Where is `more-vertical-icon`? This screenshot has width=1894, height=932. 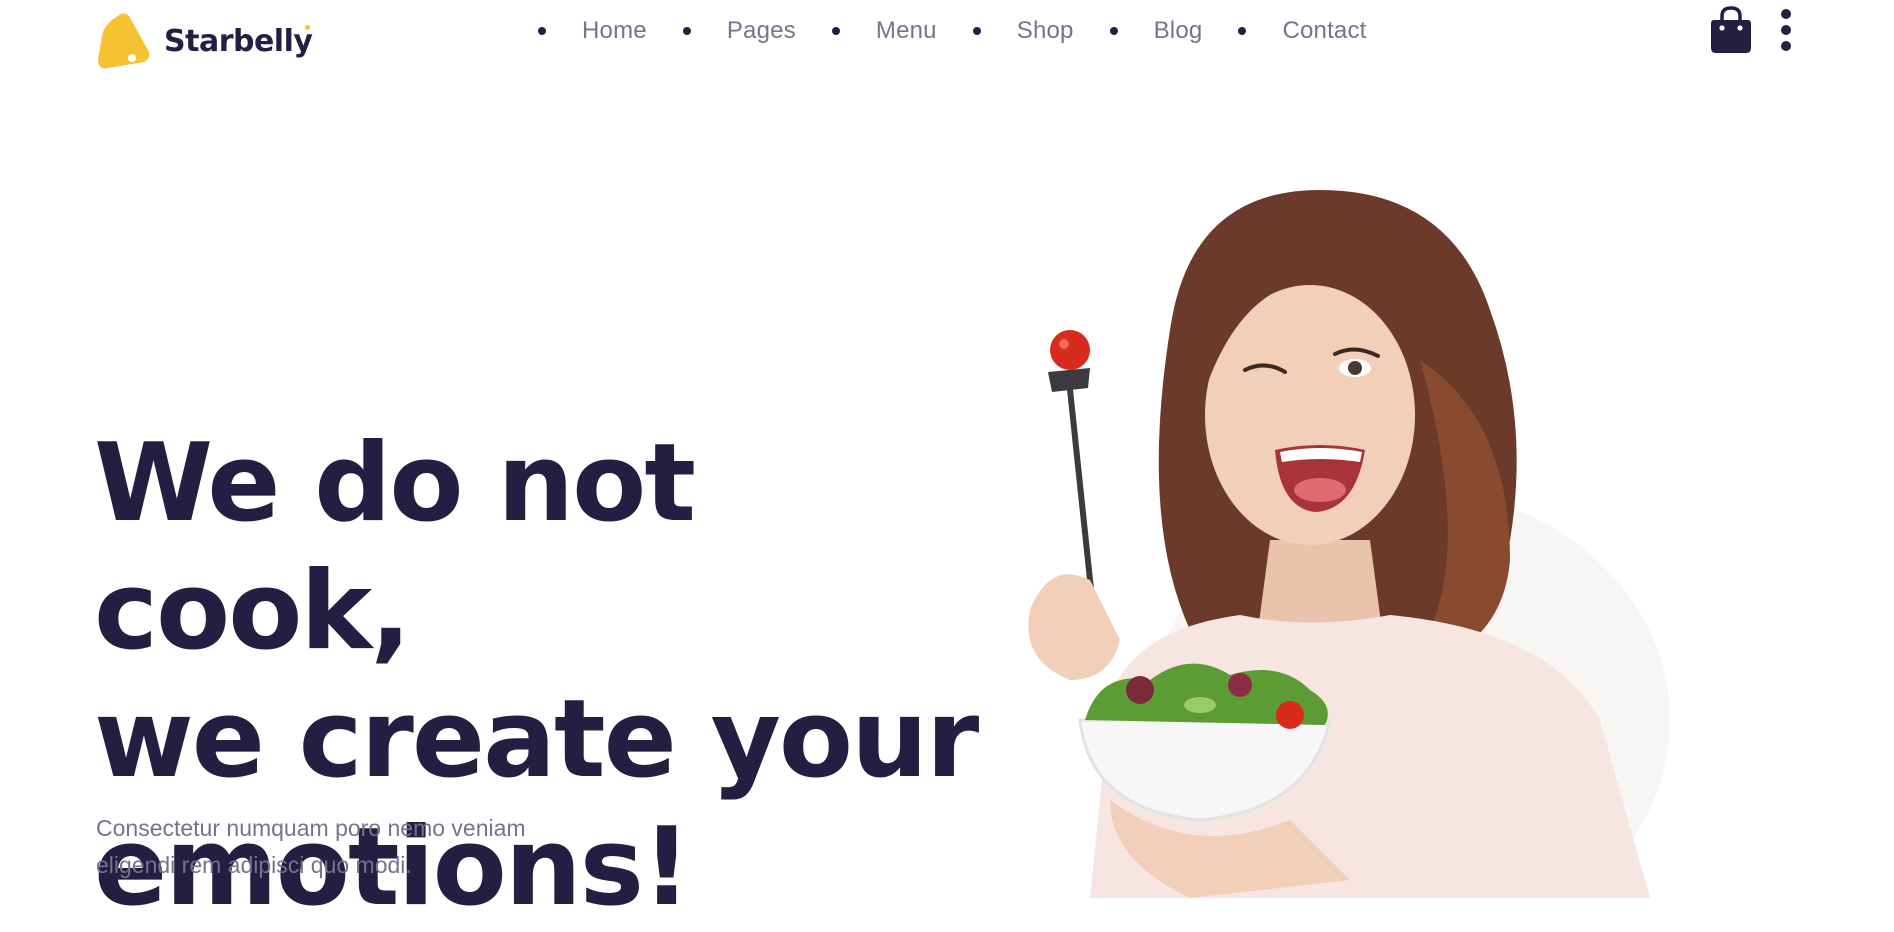
more-vertical-icon is located at coordinates (1786, 30).